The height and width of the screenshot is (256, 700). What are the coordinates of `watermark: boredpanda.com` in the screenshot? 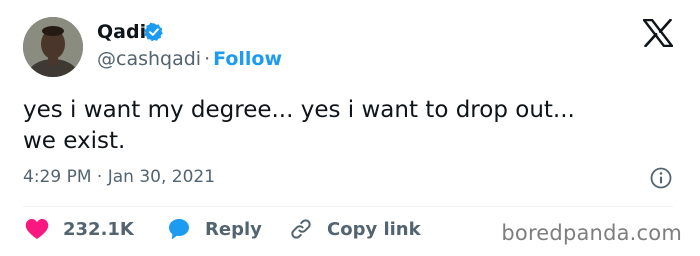 It's located at (591, 233).